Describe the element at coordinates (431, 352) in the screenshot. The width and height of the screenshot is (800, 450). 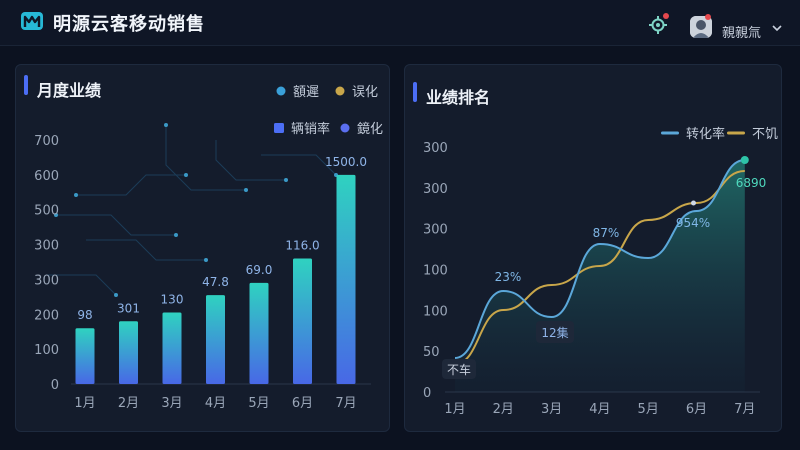
I see `y-tick-label: 50` at that location.